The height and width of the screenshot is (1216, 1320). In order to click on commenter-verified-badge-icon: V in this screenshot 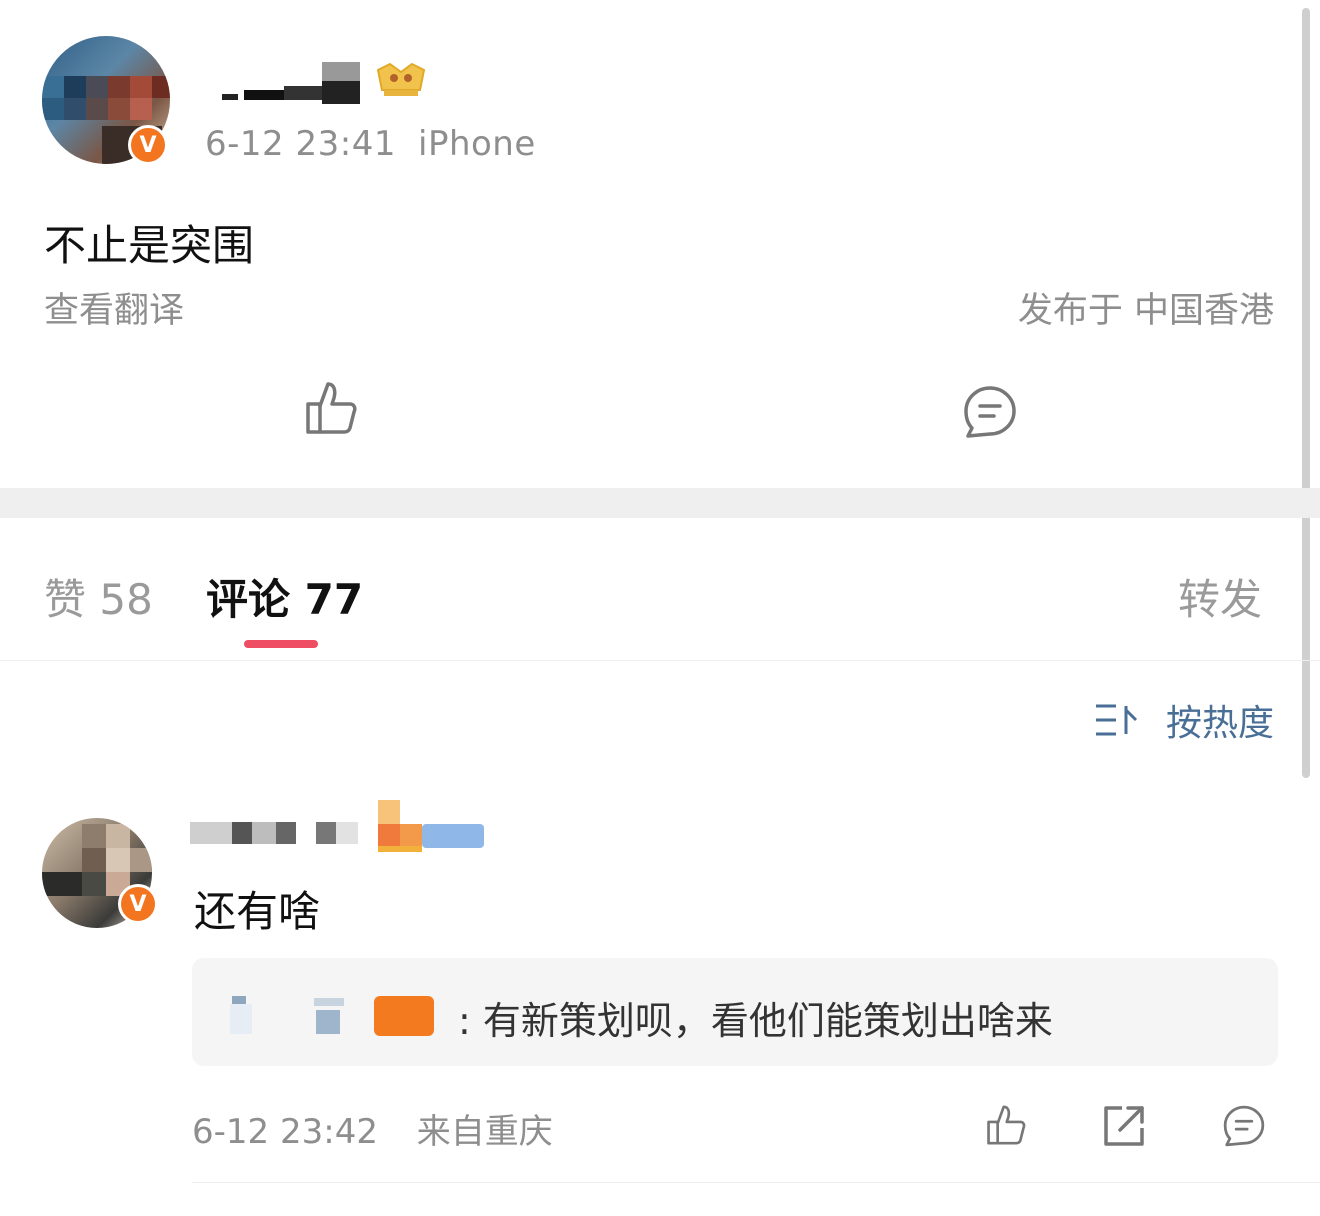, I will do `click(138, 904)`.